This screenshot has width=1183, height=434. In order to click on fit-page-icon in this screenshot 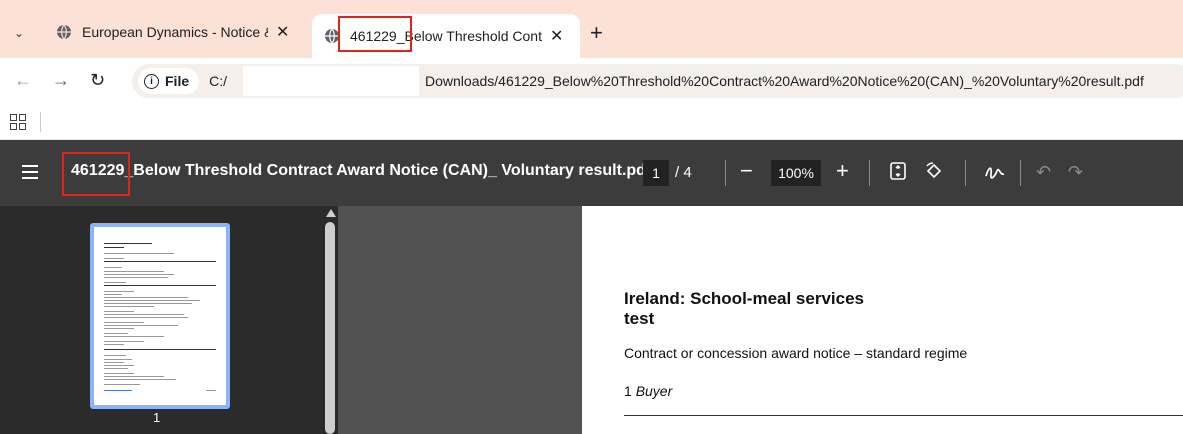, I will do `click(898, 173)`.